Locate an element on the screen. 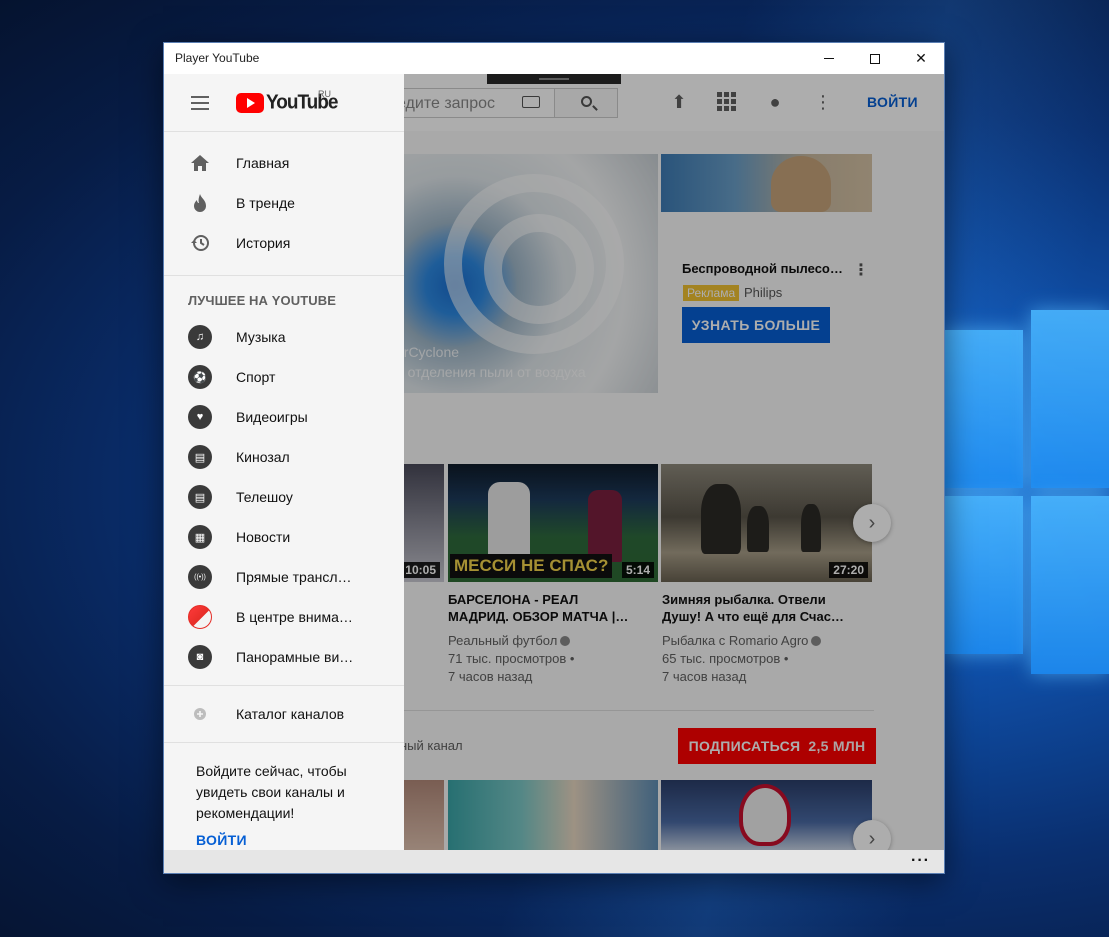 This screenshot has width=1109, height=937. app-bottom-bar: ··· is located at coordinates (554, 861).